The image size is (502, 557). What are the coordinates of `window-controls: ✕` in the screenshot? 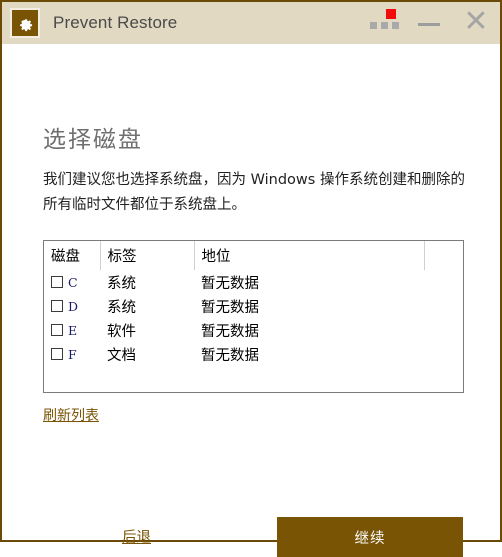 It's located at (431, 23).